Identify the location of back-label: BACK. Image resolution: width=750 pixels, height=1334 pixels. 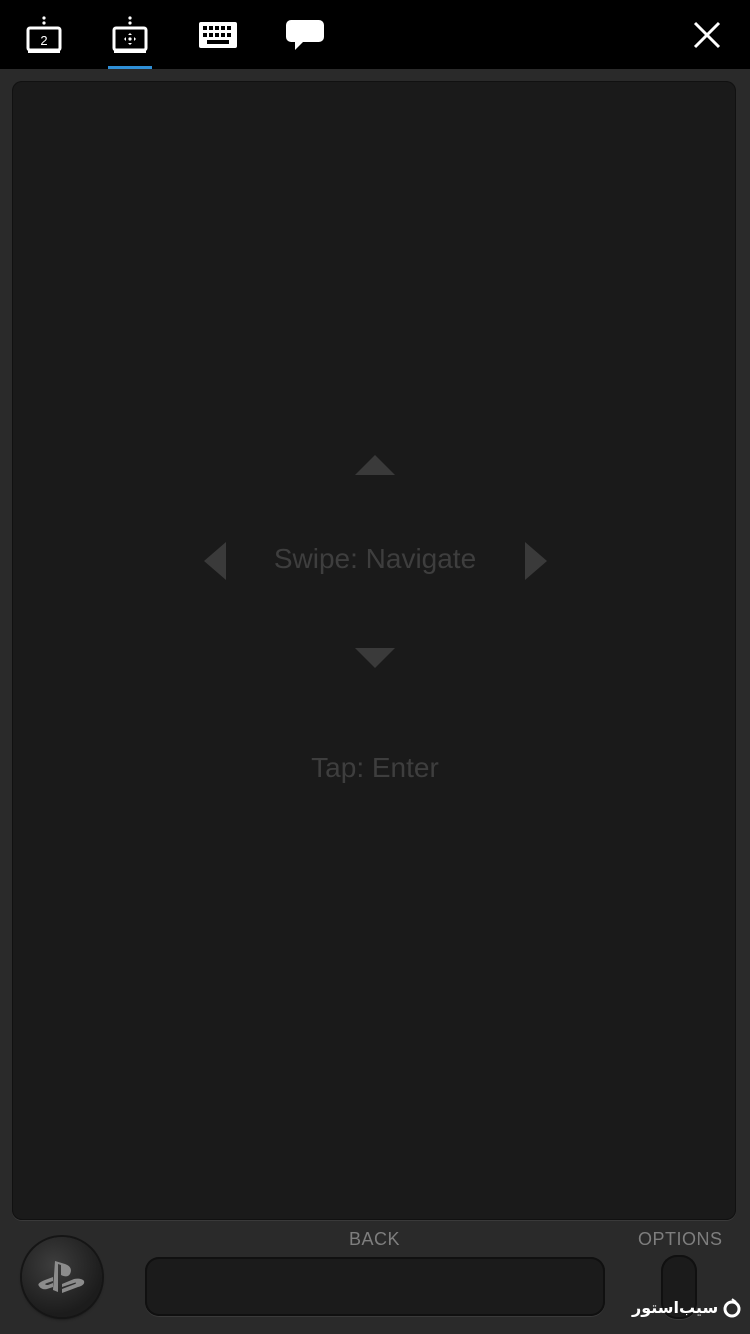
(375, 1239).